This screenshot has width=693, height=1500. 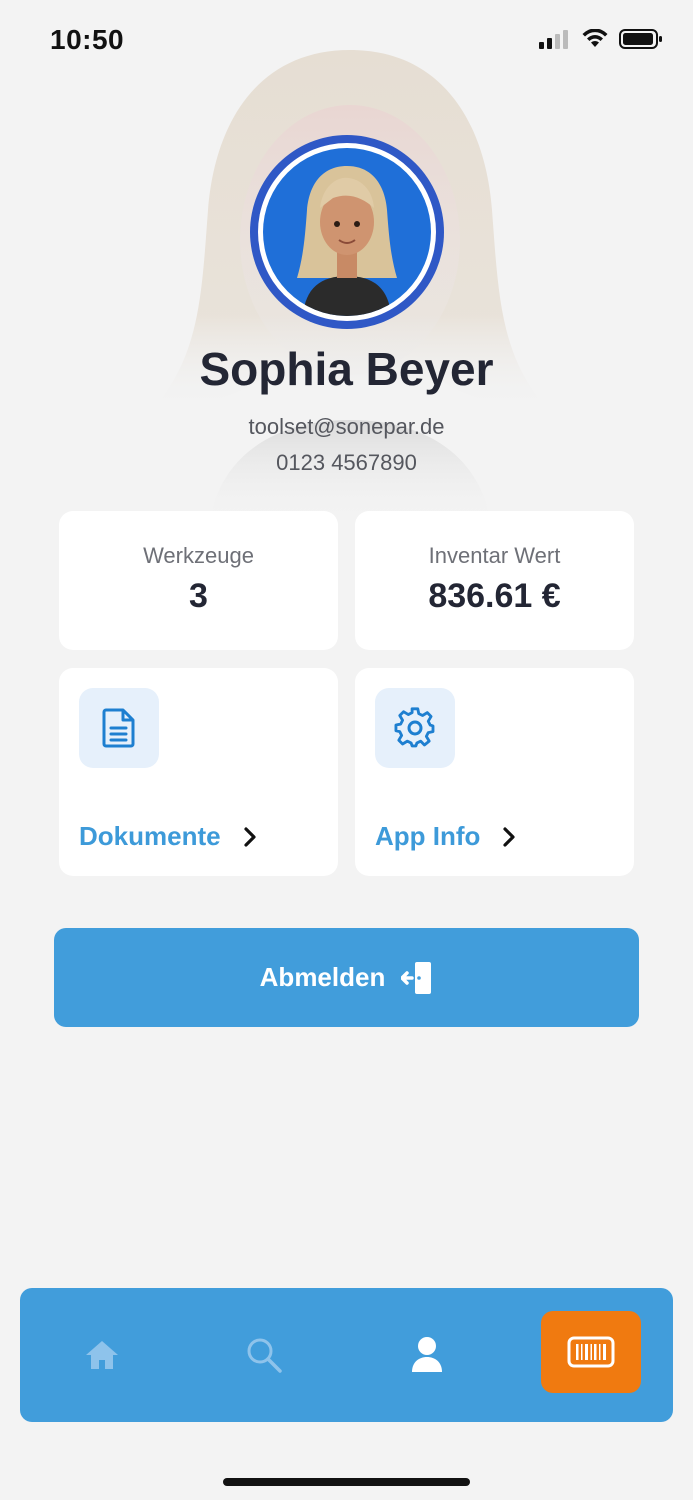 I want to click on stat-value: 836.61 €, so click(x=494, y=596).